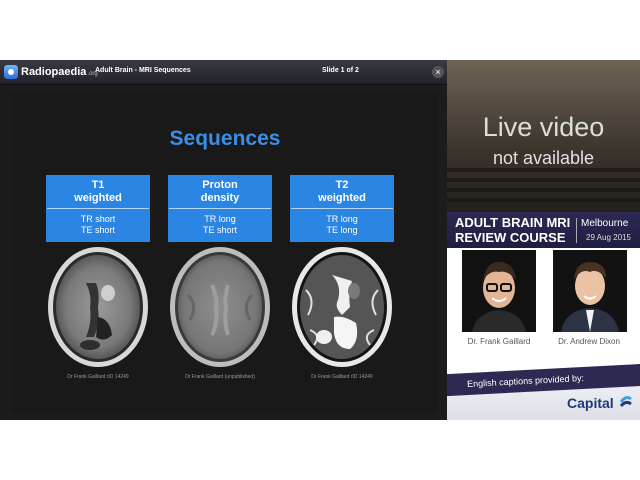 The height and width of the screenshot is (480, 640). I want to click on sequence-params: TR long TE short, so click(220, 224).